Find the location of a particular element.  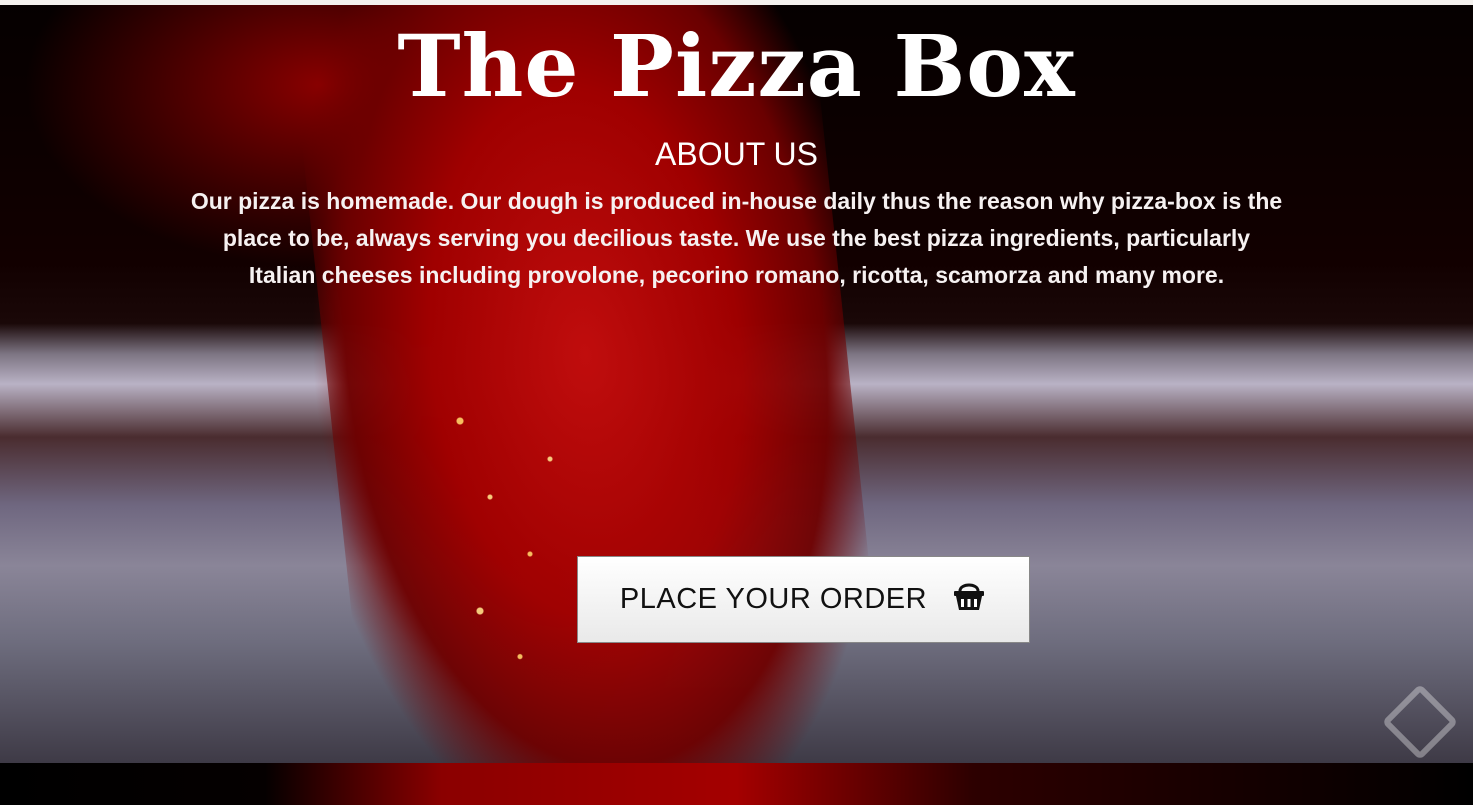

place-order-button: PLACE YOUR ORDER is located at coordinates (803, 599).